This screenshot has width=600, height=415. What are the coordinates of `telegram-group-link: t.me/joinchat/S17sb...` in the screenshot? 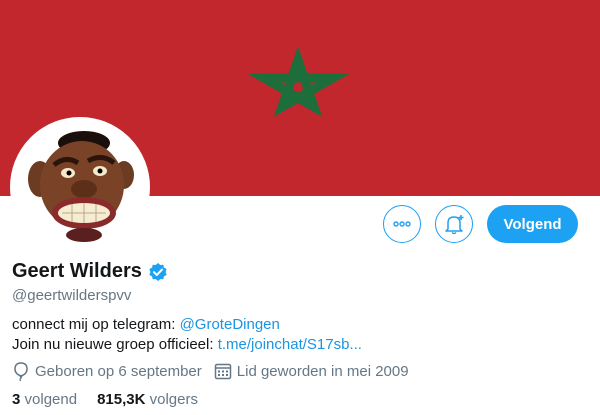 It's located at (290, 344).